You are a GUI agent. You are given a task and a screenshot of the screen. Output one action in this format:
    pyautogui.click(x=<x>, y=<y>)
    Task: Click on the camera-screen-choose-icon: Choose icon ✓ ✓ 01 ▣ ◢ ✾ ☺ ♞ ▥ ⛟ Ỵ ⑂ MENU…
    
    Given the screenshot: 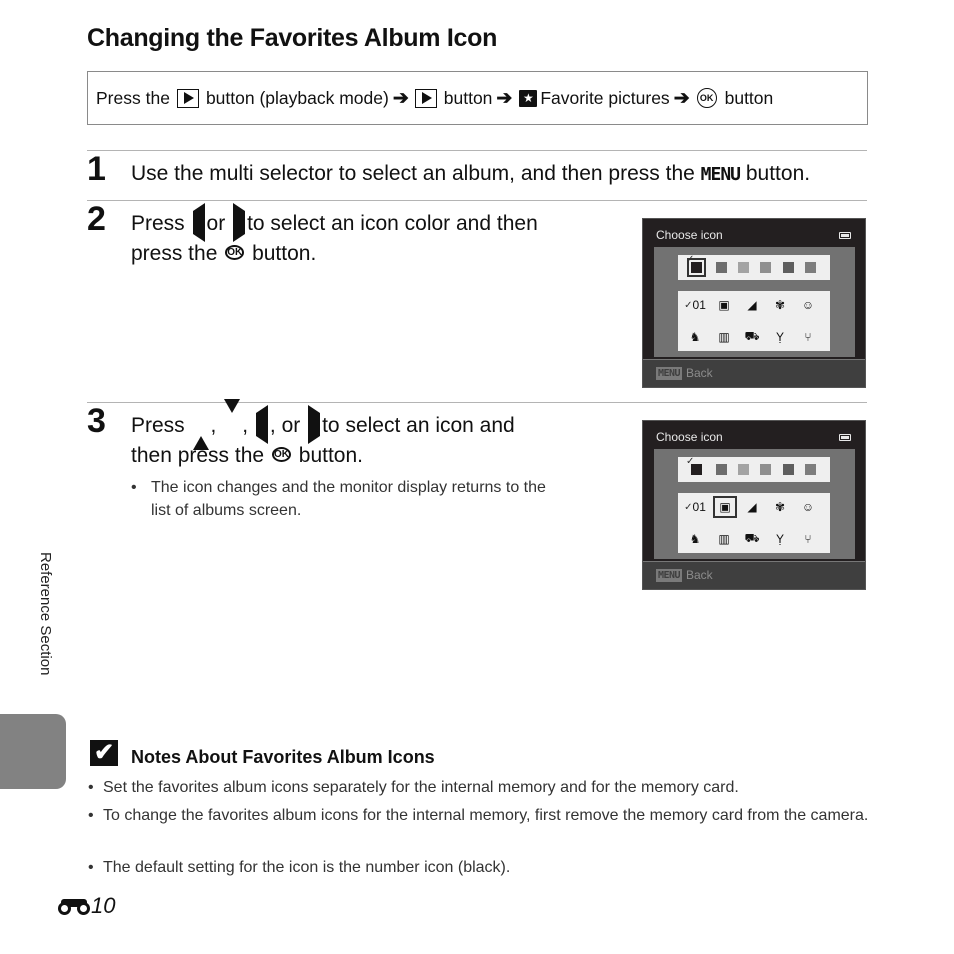 What is the action you would take?
    pyautogui.click(x=754, y=505)
    